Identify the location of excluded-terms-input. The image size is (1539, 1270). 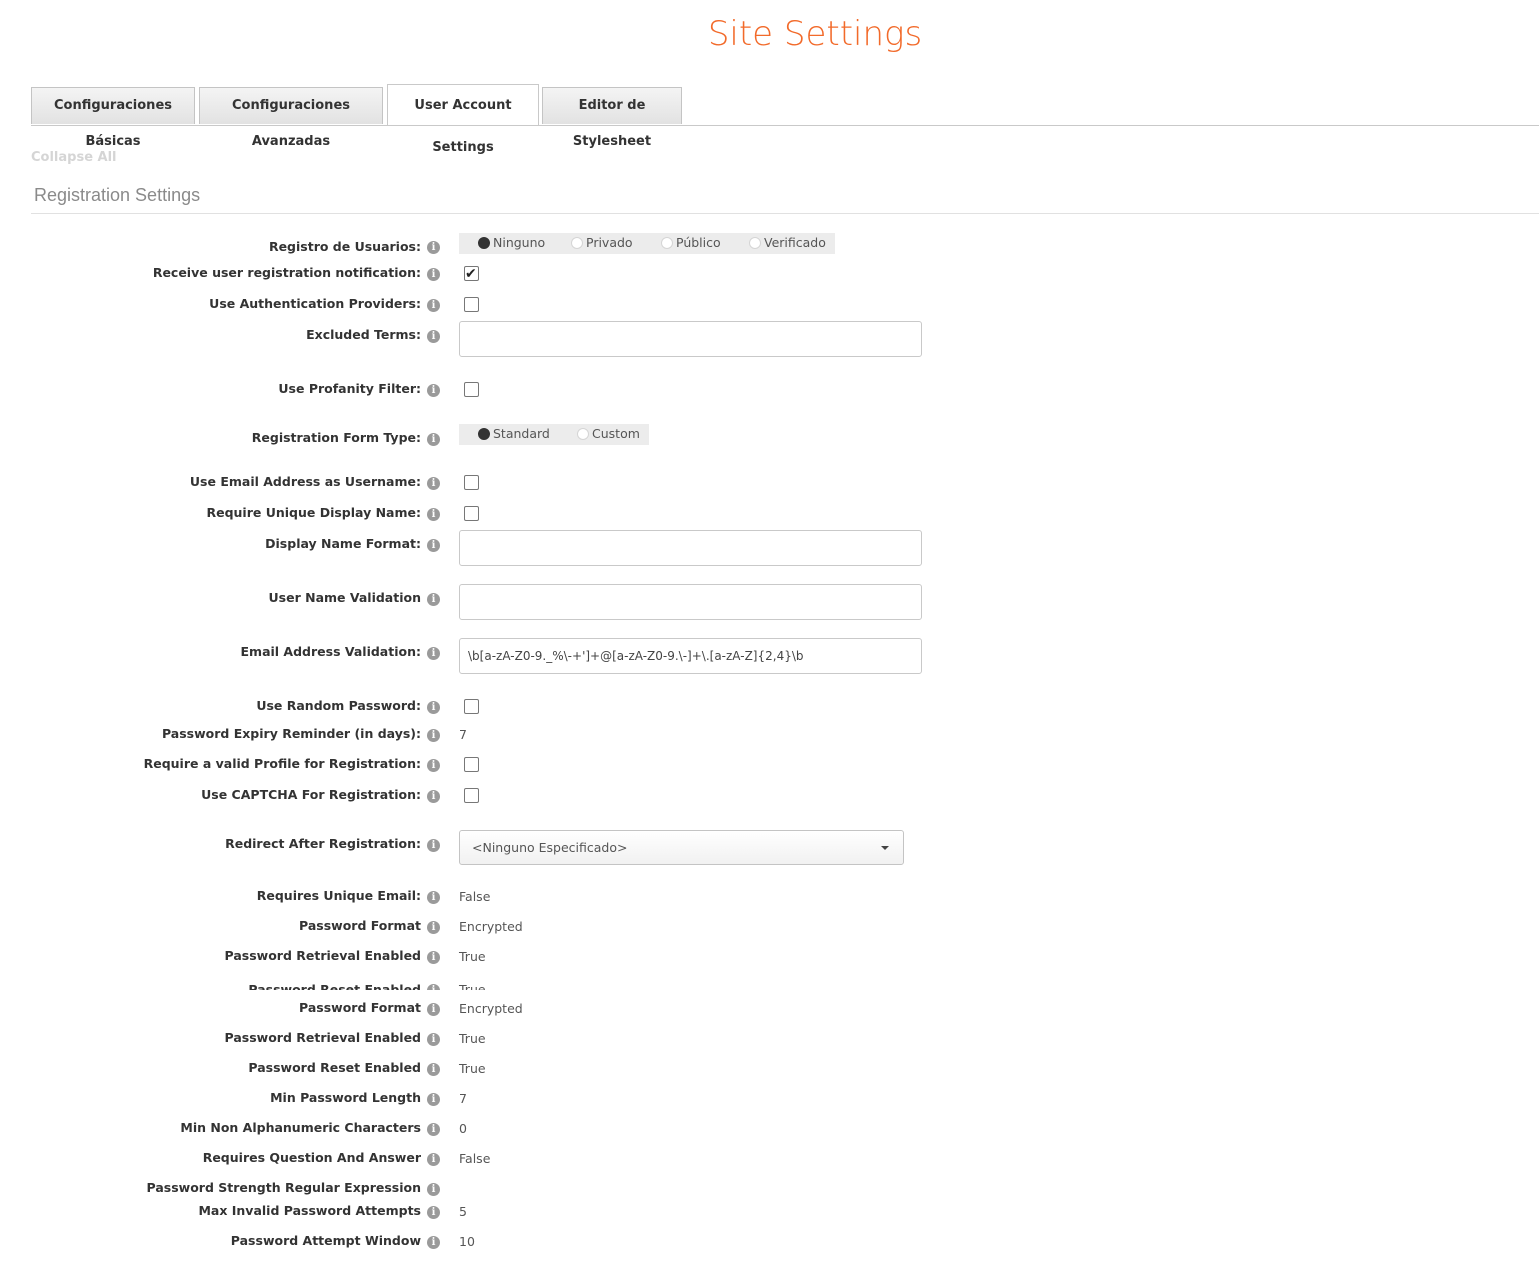
(690, 339).